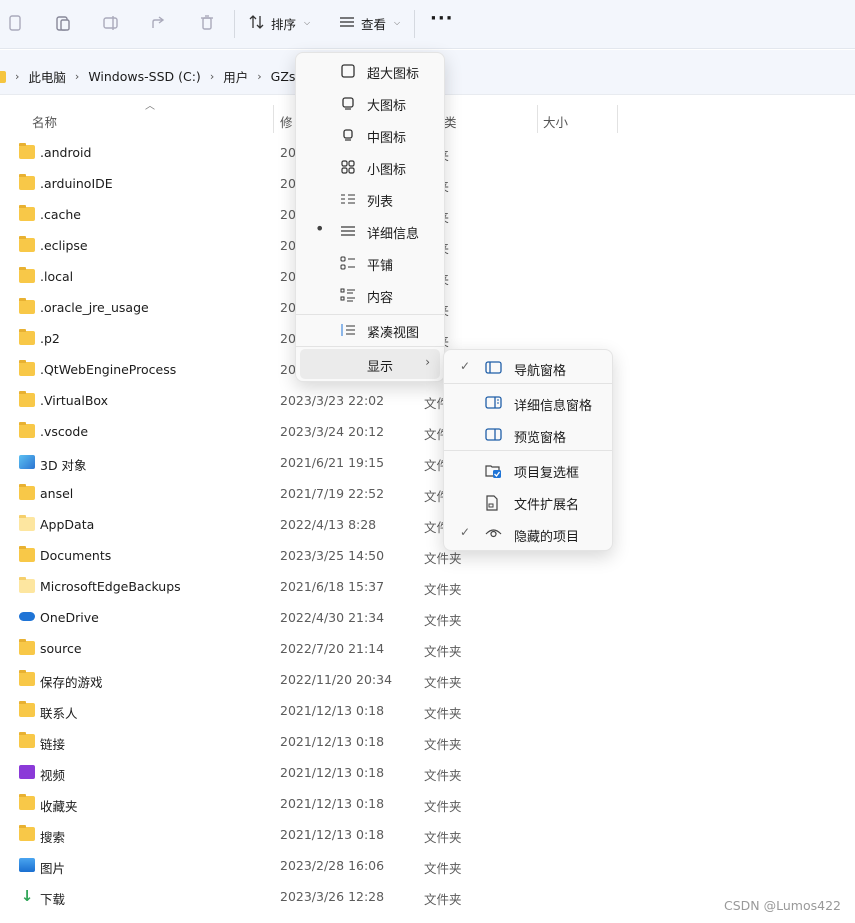  I want to click on file-name: .QtWebEngineProcess, so click(108, 369).